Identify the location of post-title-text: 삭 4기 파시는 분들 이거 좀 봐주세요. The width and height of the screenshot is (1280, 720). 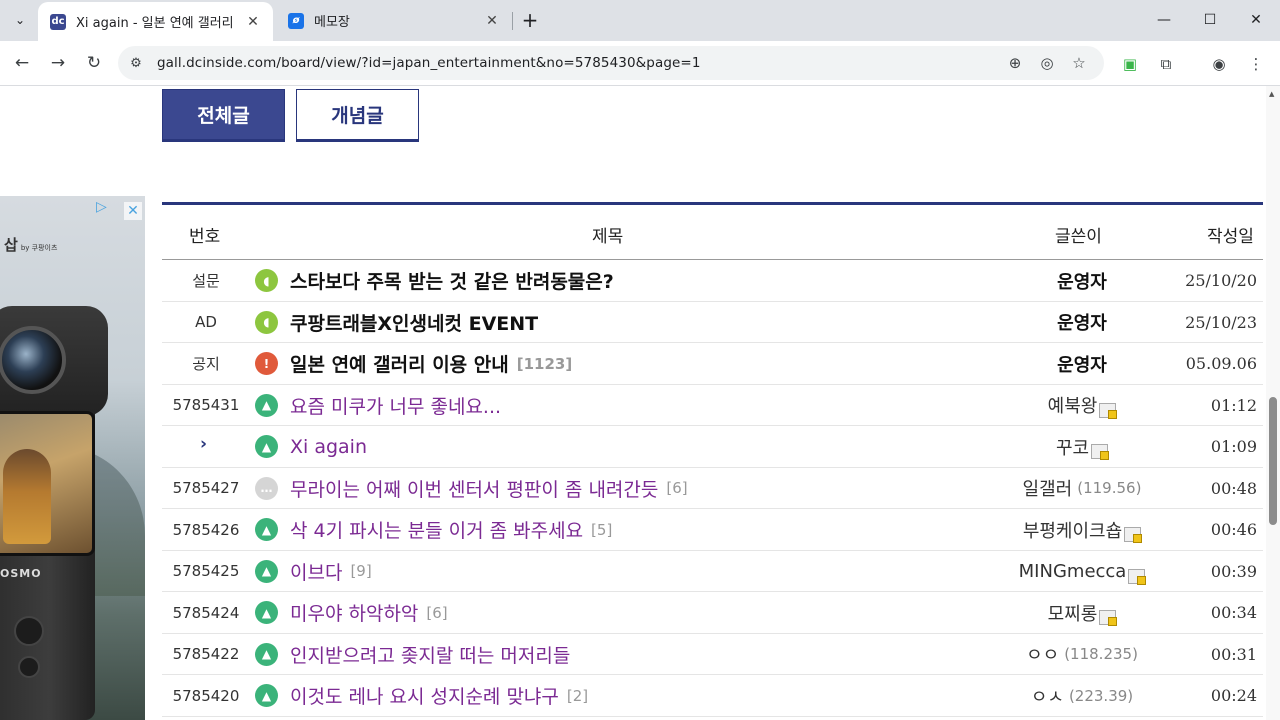
(436, 529).